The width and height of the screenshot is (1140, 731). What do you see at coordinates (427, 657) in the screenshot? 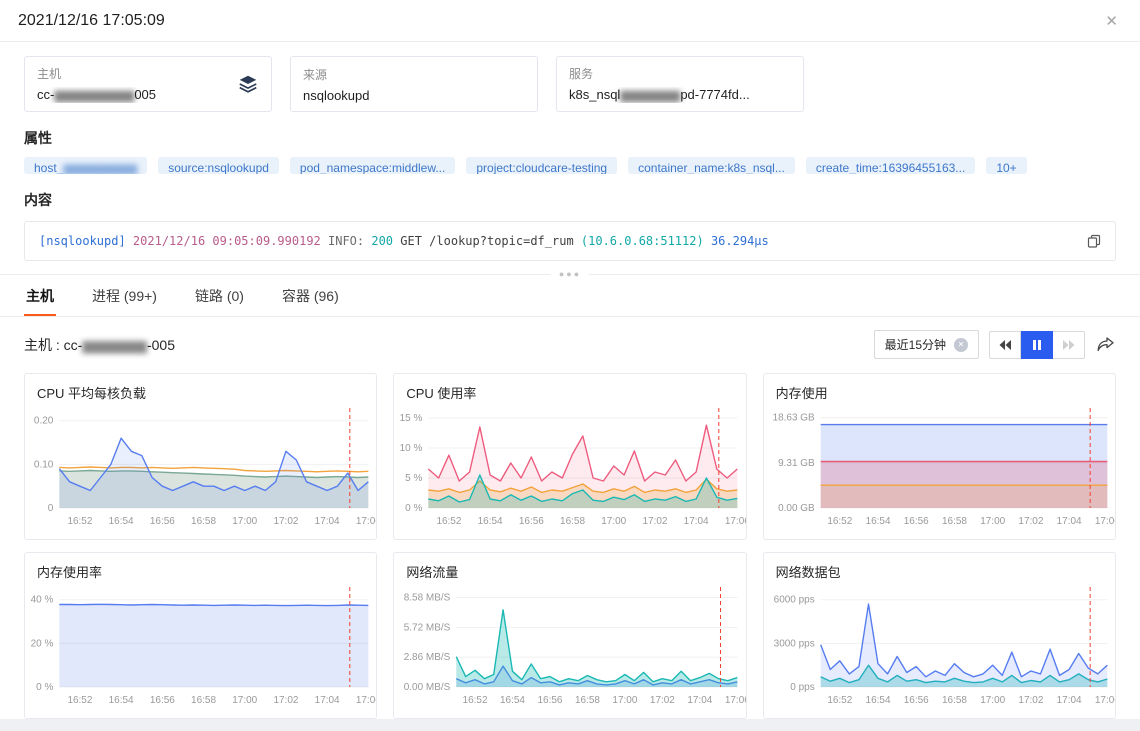
I see `svg-text: 2.86 MB/S` at bounding box center [427, 657].